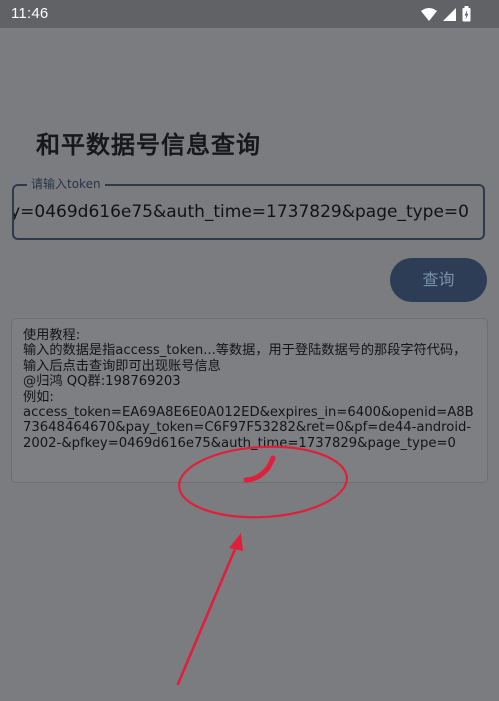 The height and width of the screenshot is (701, 499). What do you see at coordinates (249, 14) in the screenshot?
I see `status-bar: 11:46` at bounding box center [249, 14].